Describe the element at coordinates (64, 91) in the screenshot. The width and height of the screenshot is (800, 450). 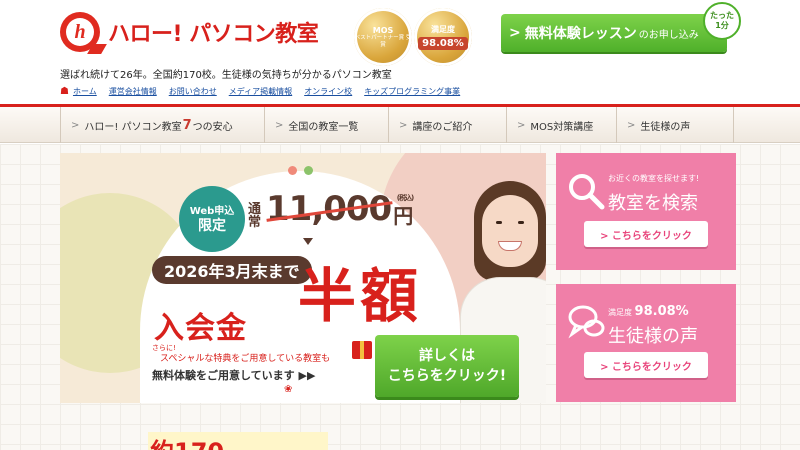
I see `home-icon: ☗` at that location.